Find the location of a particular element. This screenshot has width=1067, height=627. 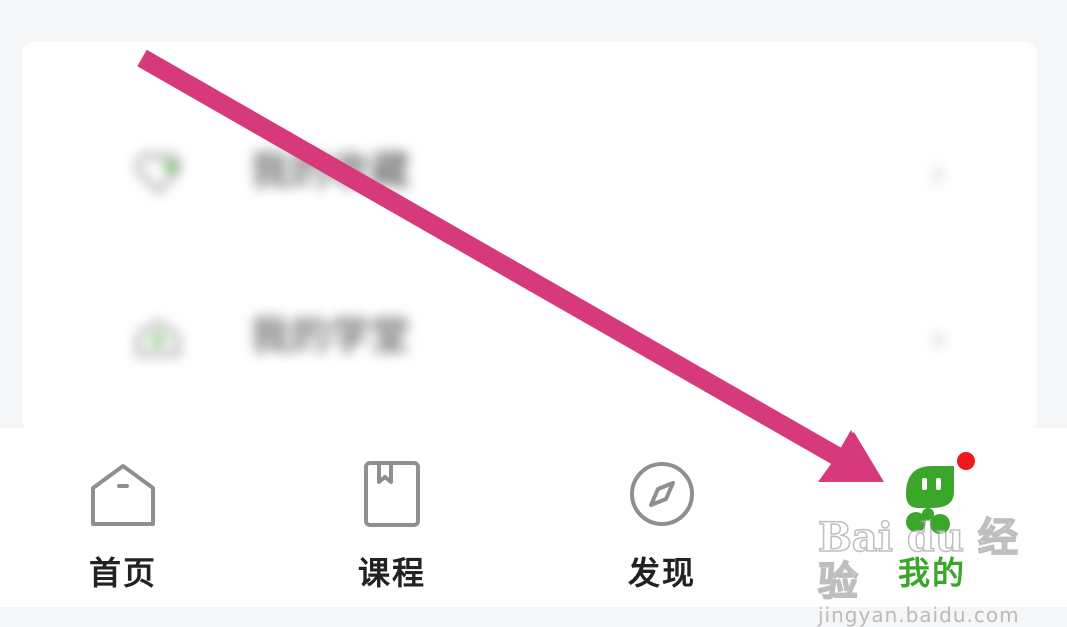

tab-label: 我的 is located at coordinates (931, 573).